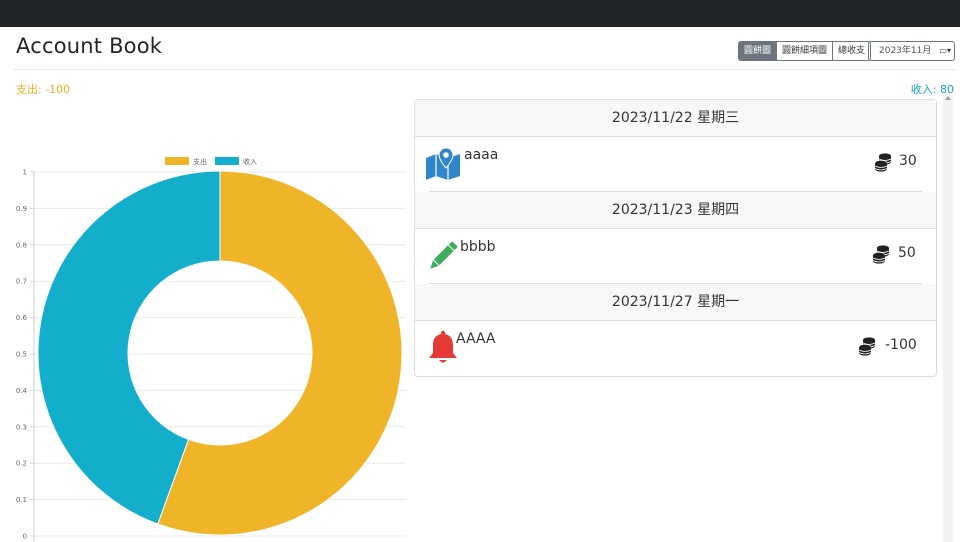 The image size is (960, 542). I want to click on entry-amount: -100, so click(901, 345).